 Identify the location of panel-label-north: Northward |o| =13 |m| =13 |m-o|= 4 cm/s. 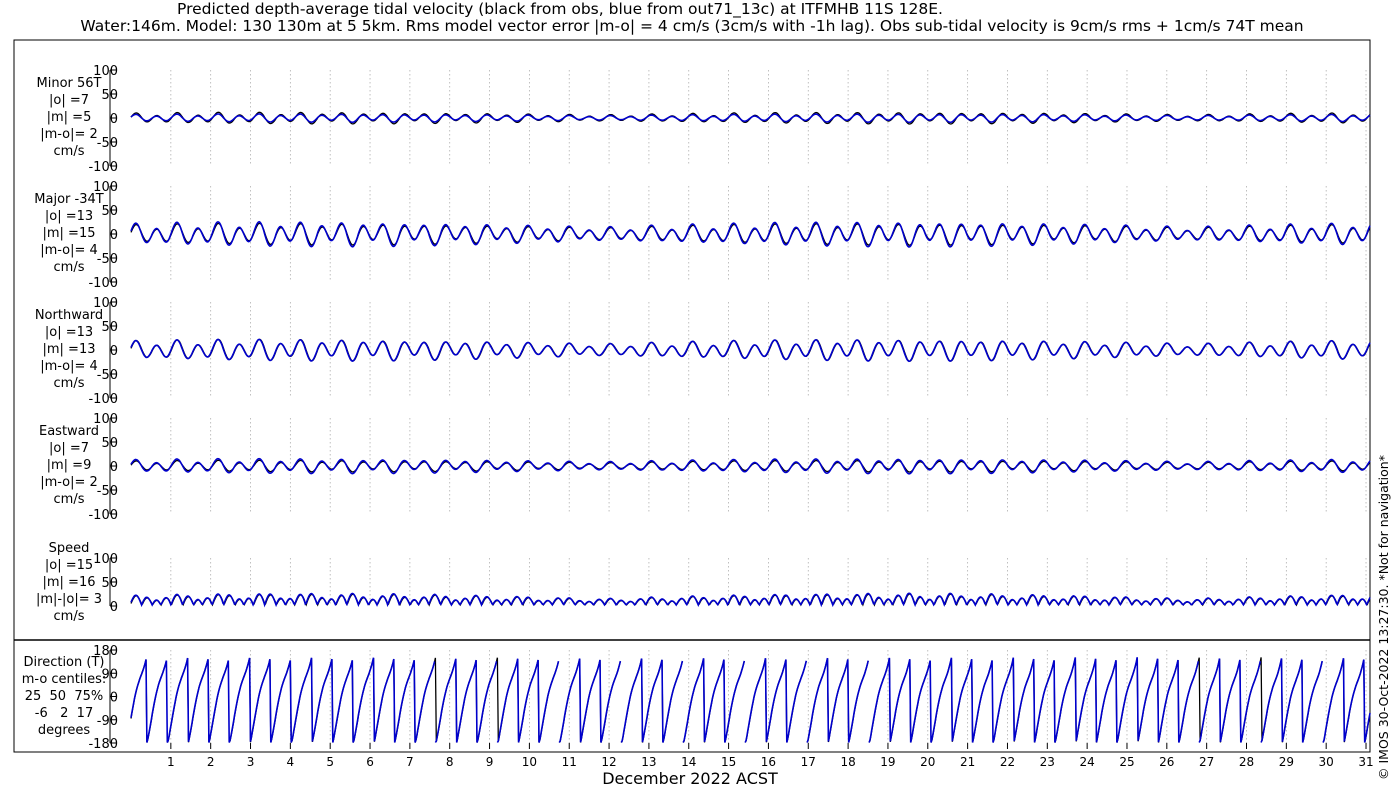
(69, 349).